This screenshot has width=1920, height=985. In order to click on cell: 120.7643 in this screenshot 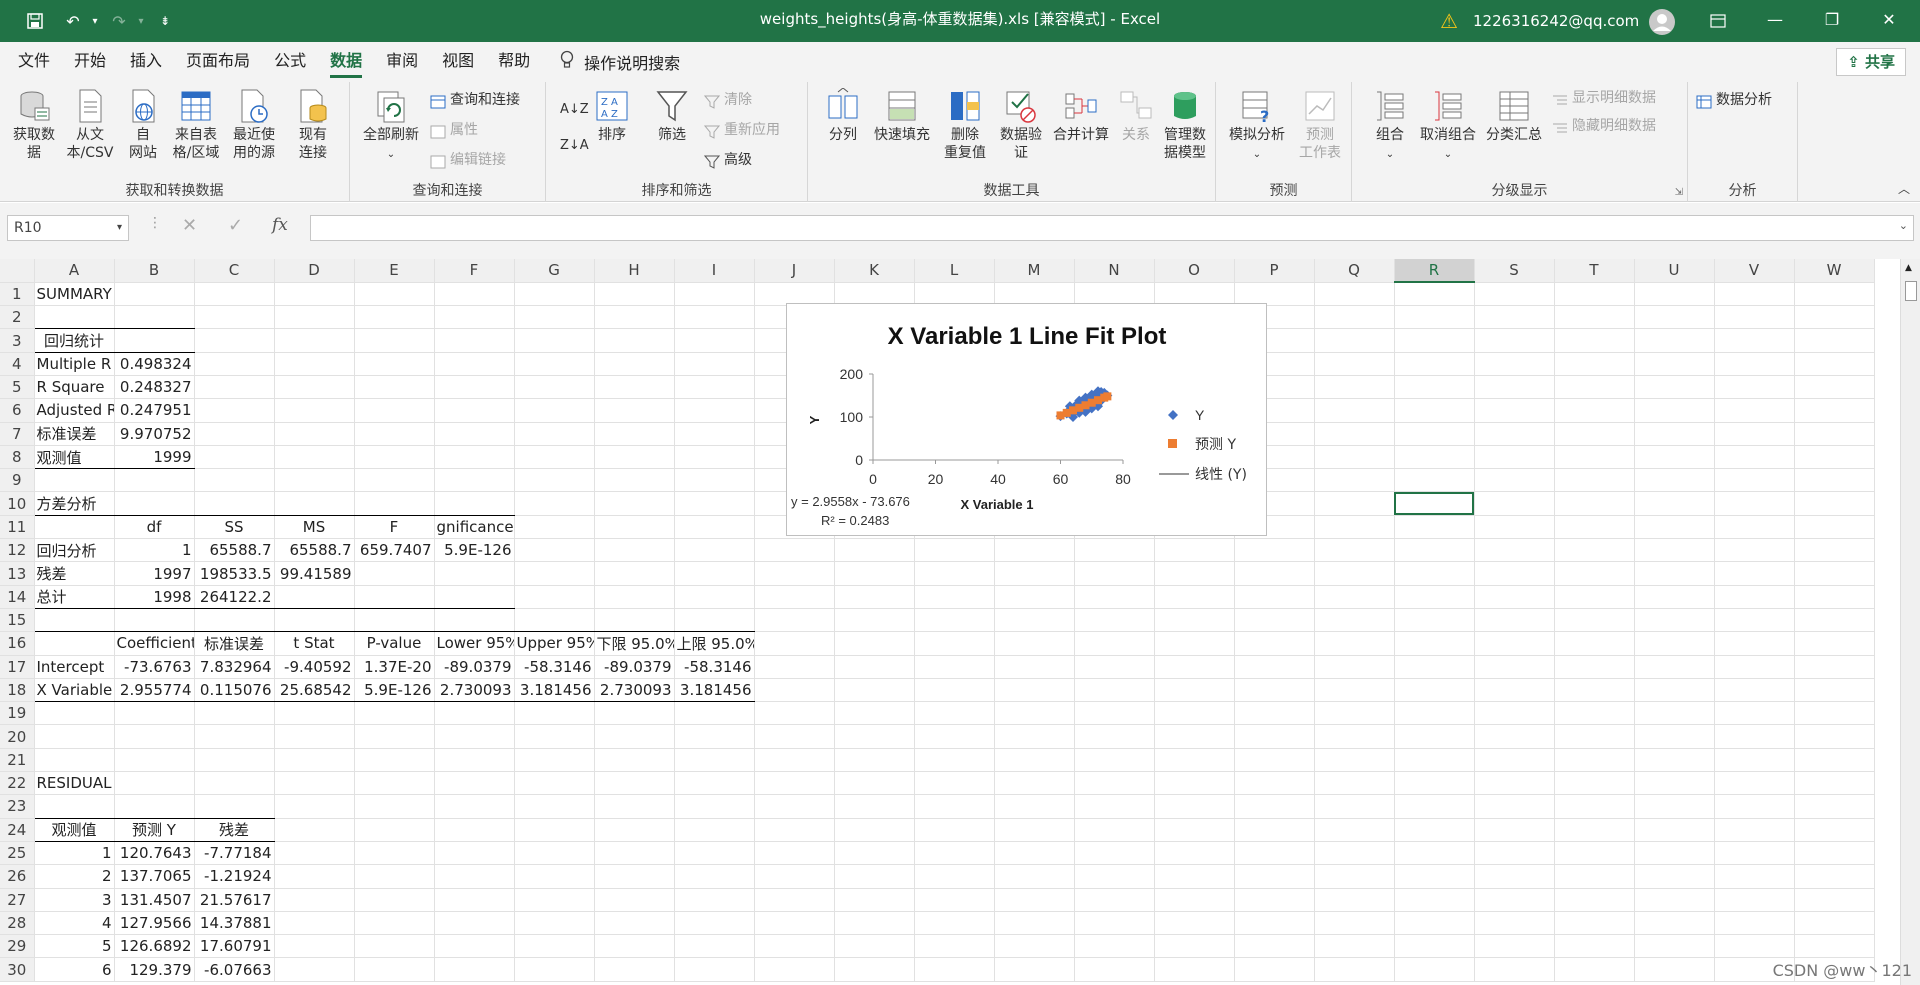, I will do `click(154, 853)`.